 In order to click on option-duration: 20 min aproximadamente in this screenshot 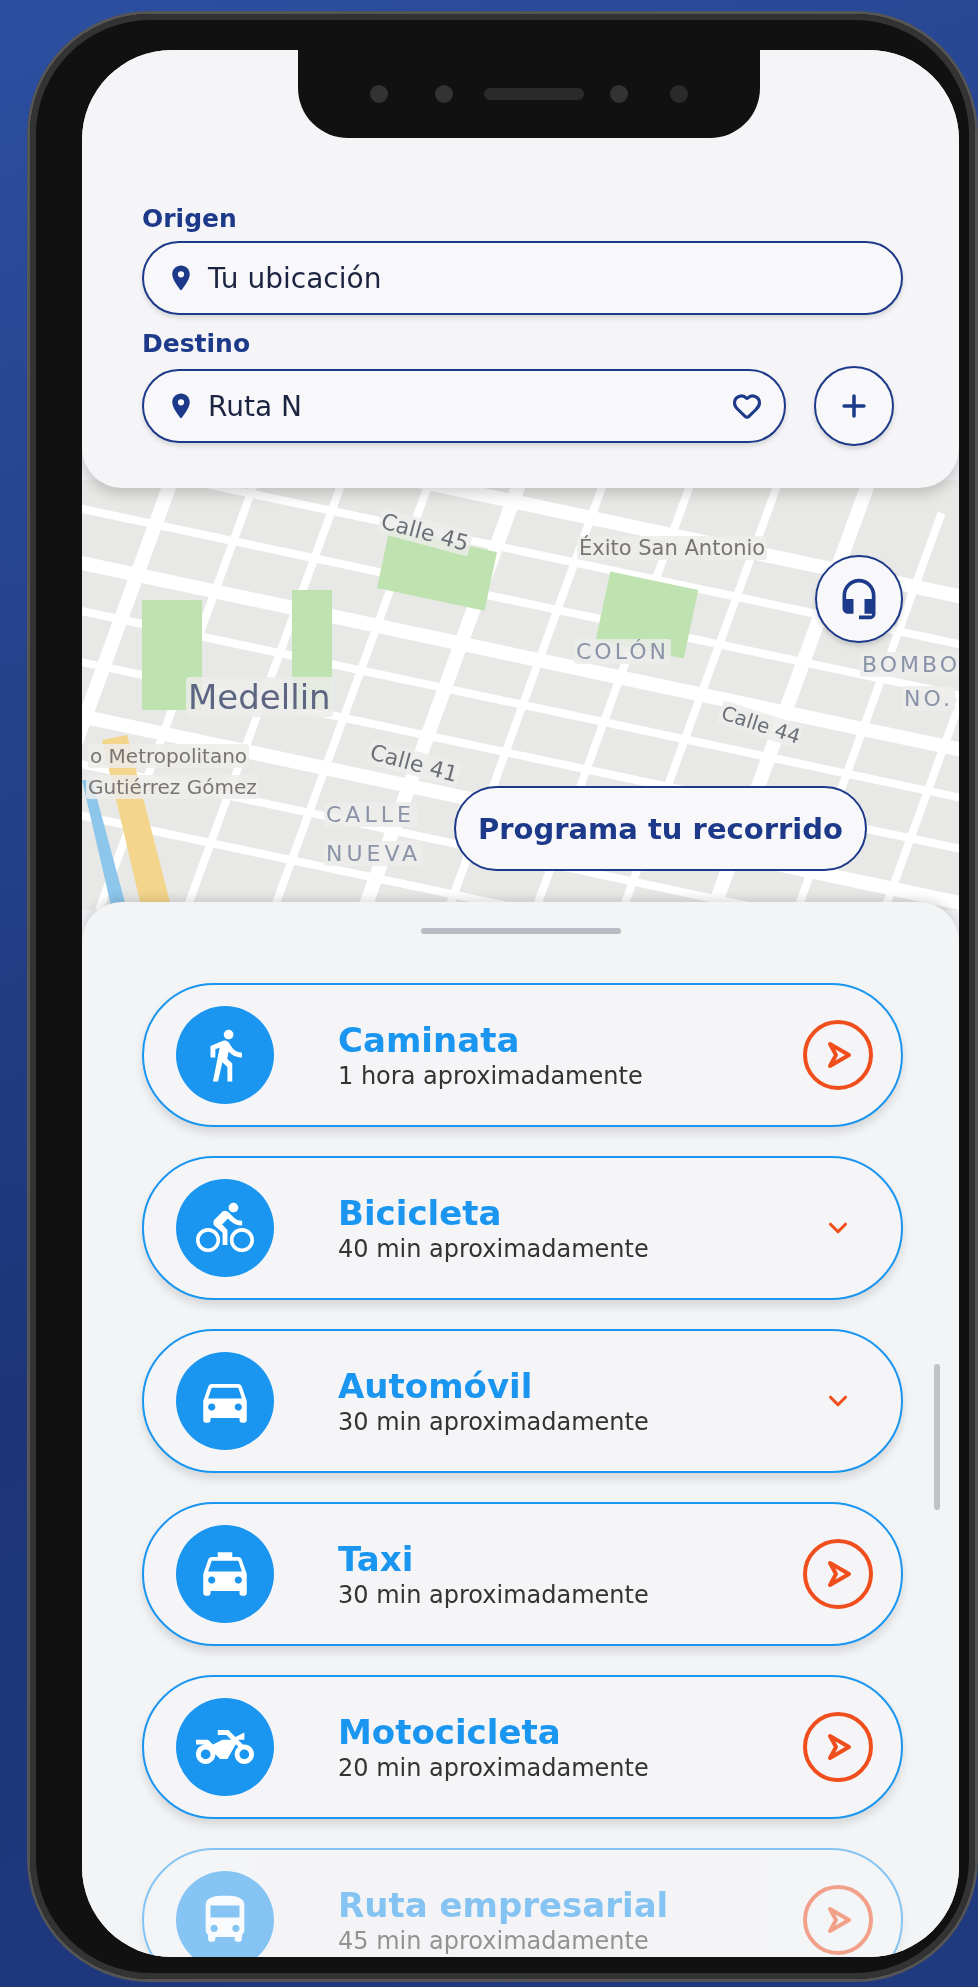, I will do `click(494, 1768)`.